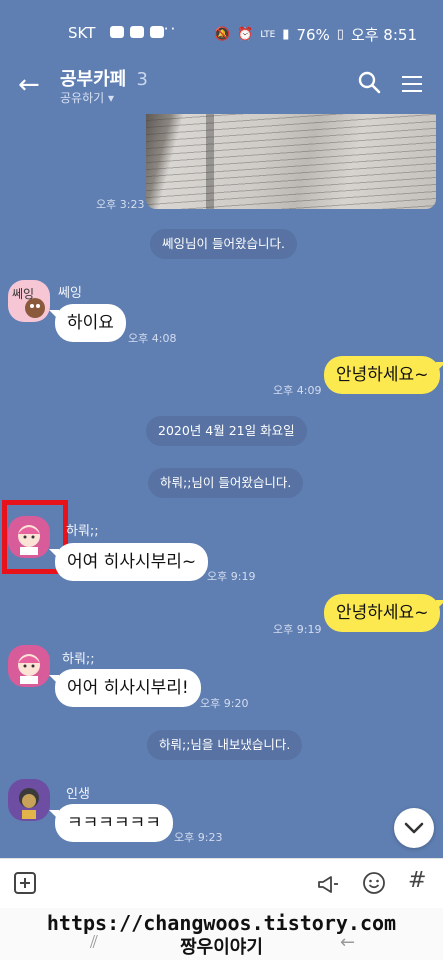  Describe the element at coordinates (226, 483) in the screenshot. I see `system-notice: 하뤄;;님이 들어왔습니다.` at that location.